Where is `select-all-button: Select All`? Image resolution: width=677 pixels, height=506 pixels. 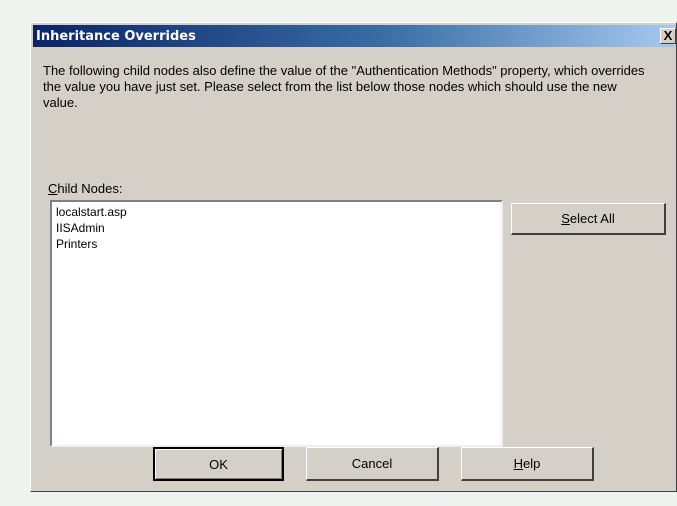
select-all-button: Select All is located at coordinates (588, 219).